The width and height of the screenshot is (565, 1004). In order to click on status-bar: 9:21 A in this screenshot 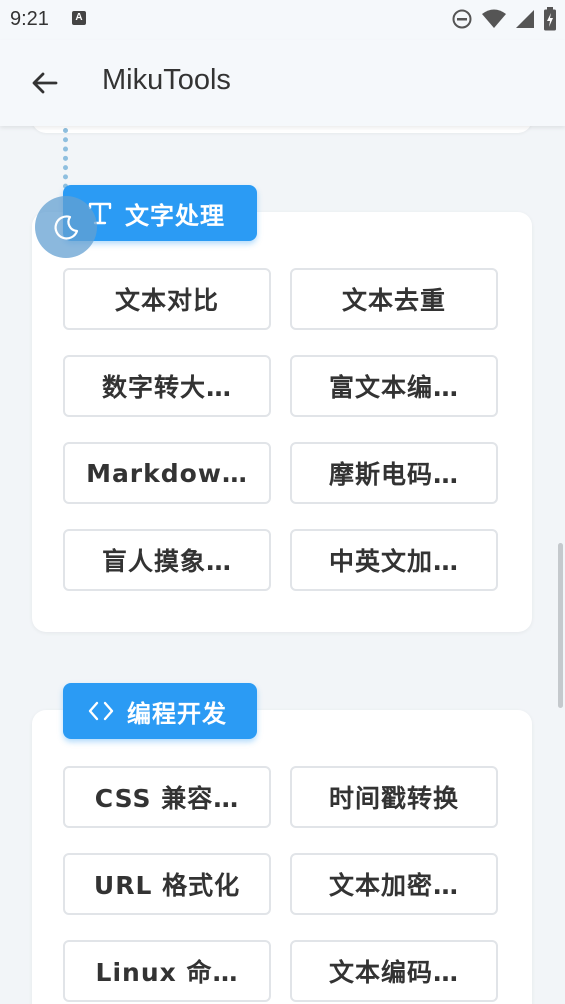, I will do `click(282, 20)`.